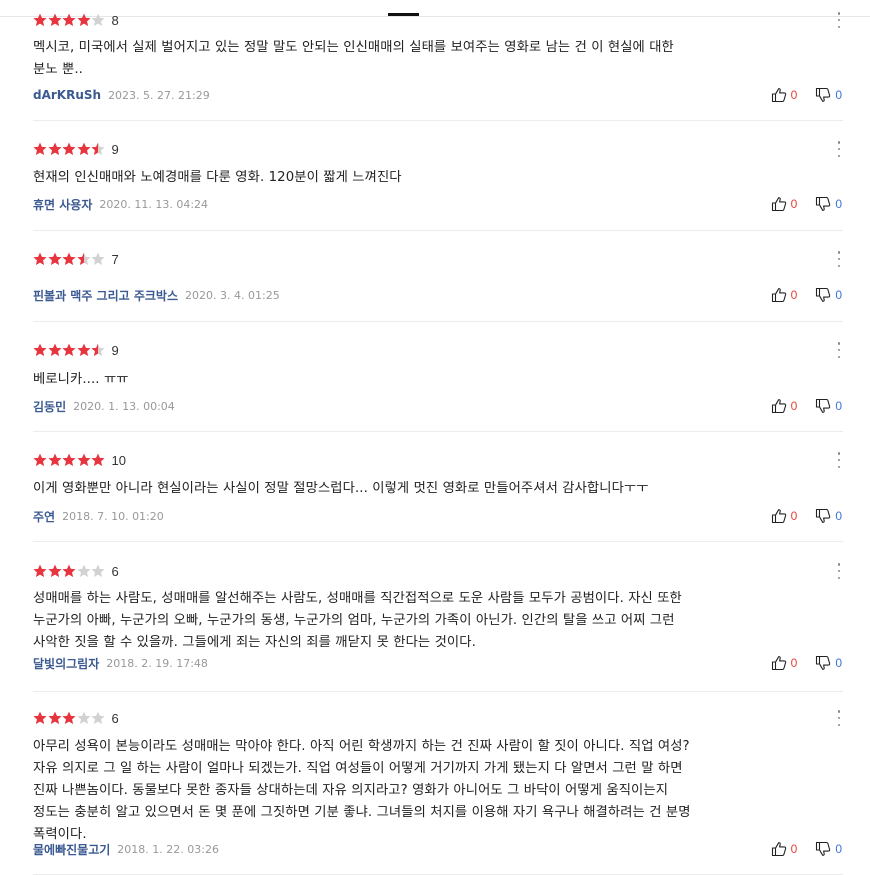 The height and width of the screenshot is (875, 870). I want to click on author-name: dArKRuSh, so click(67, 95).